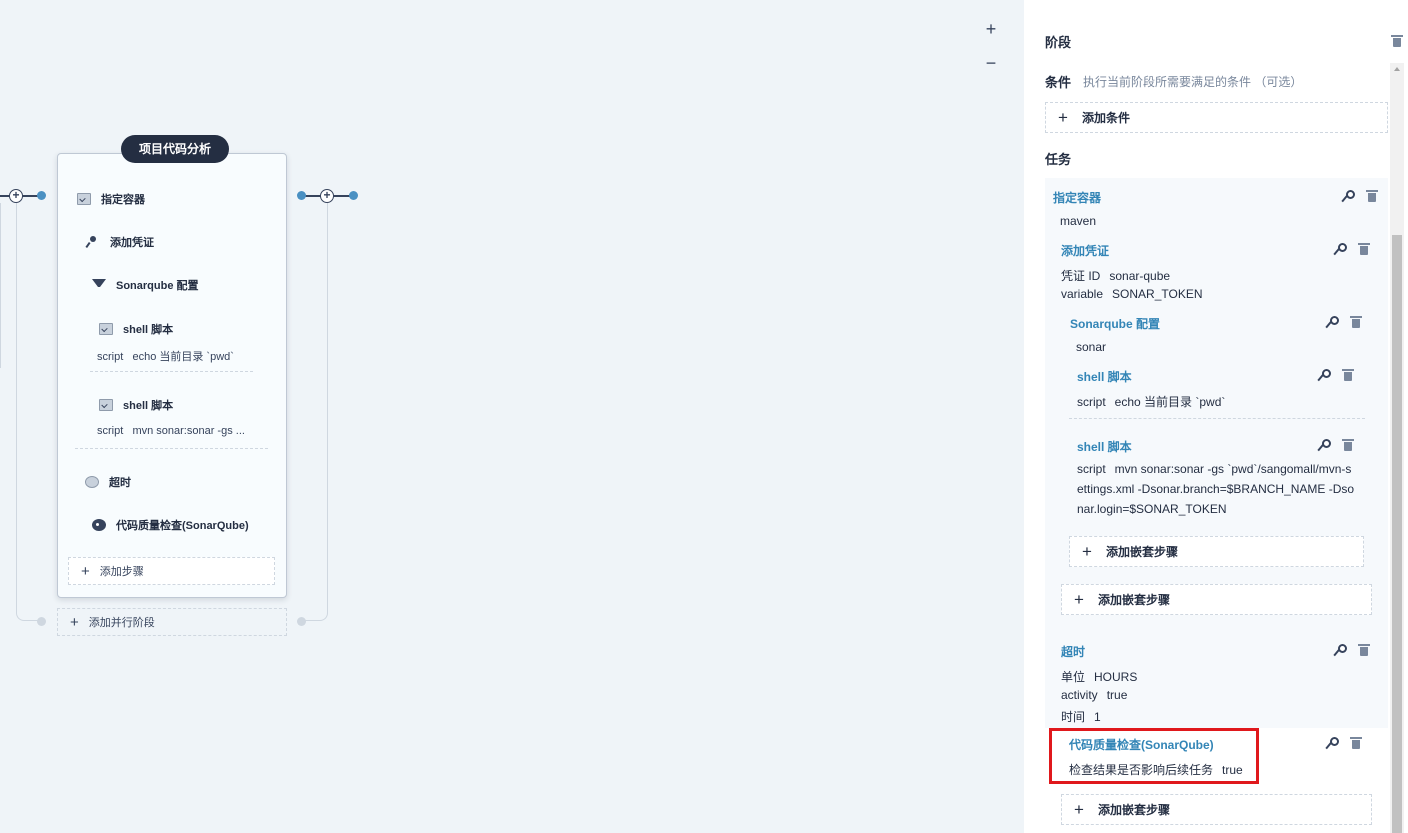 The width and height of the screenshot is (1408, 833). Describe the element at coordinates (1154, 756) in the screenshot. I see `highlight-box` at that location.